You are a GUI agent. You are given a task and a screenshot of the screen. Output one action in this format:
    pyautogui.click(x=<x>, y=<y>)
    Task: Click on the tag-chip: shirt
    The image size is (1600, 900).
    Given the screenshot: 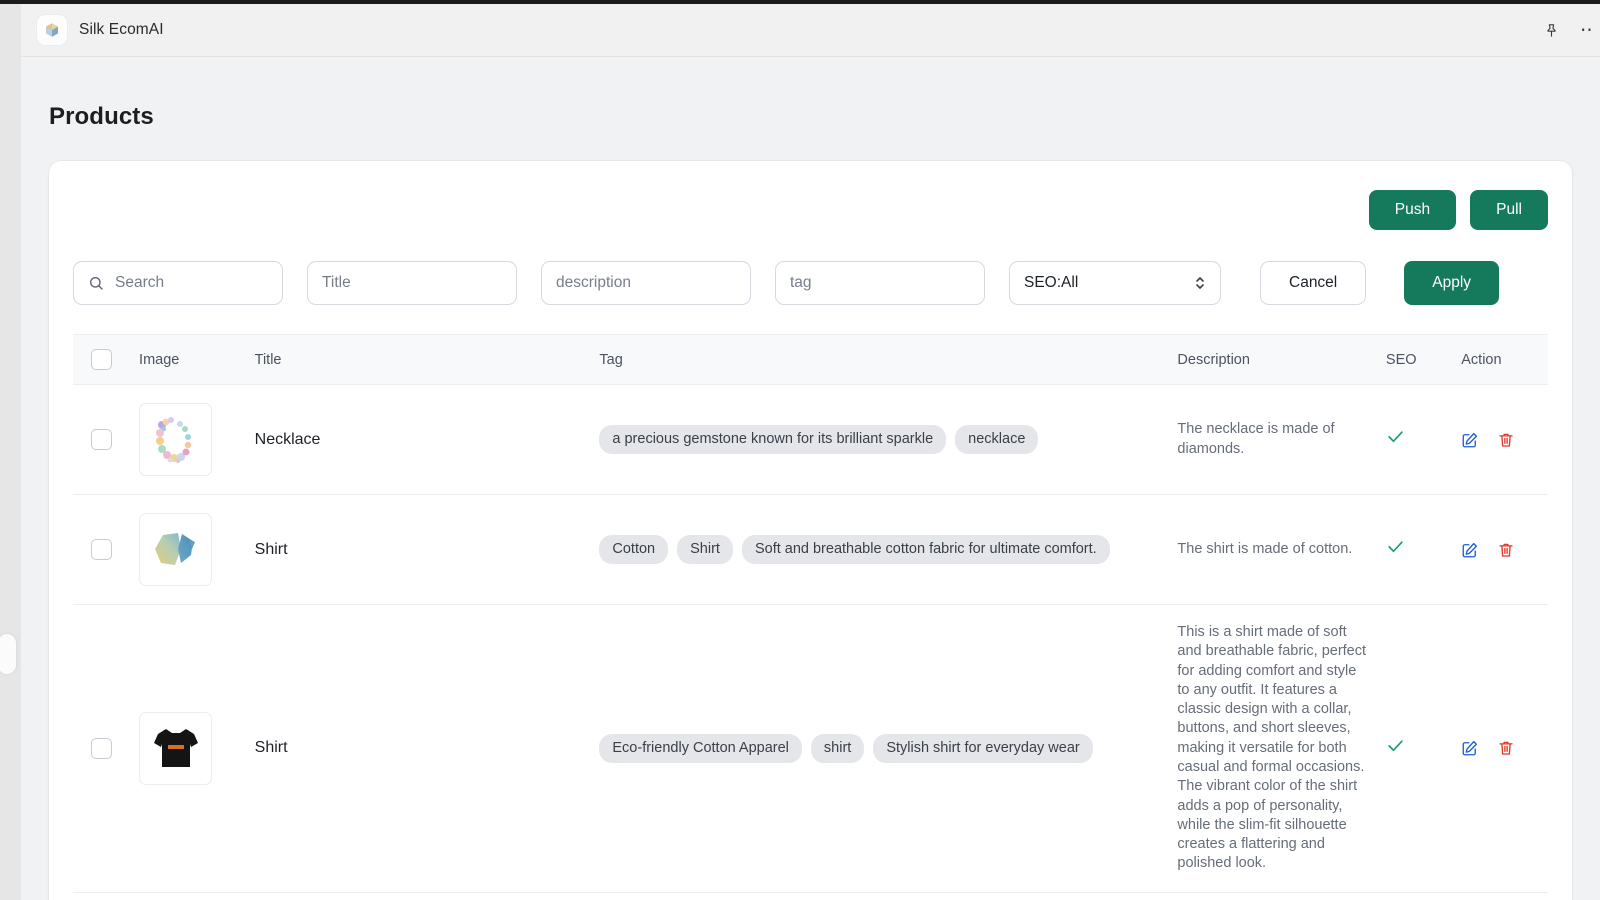 What is the action you would take?
    pyautogui.click(x=837, y=748)
    